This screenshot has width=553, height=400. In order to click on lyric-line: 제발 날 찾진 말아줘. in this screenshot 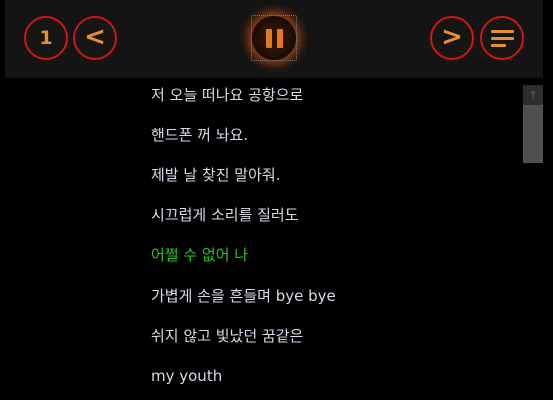, I will do `click(216, 175)`.